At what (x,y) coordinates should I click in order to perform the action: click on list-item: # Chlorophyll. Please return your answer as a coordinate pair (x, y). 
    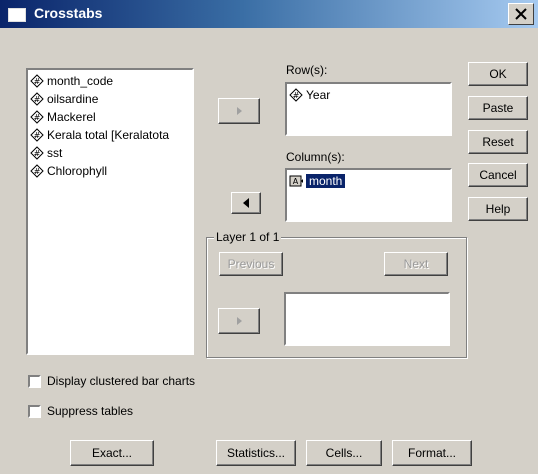
    Looking at the image, I should click on (111, 171).